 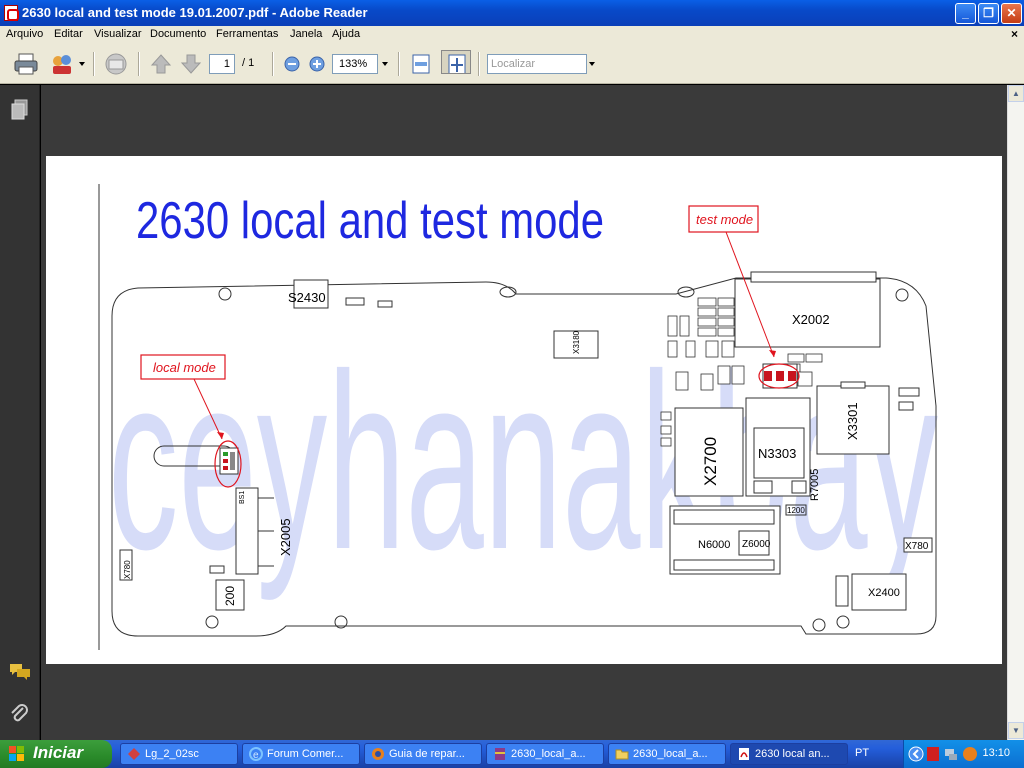 I want to click on folder-icon, so click(x=622, y=754).